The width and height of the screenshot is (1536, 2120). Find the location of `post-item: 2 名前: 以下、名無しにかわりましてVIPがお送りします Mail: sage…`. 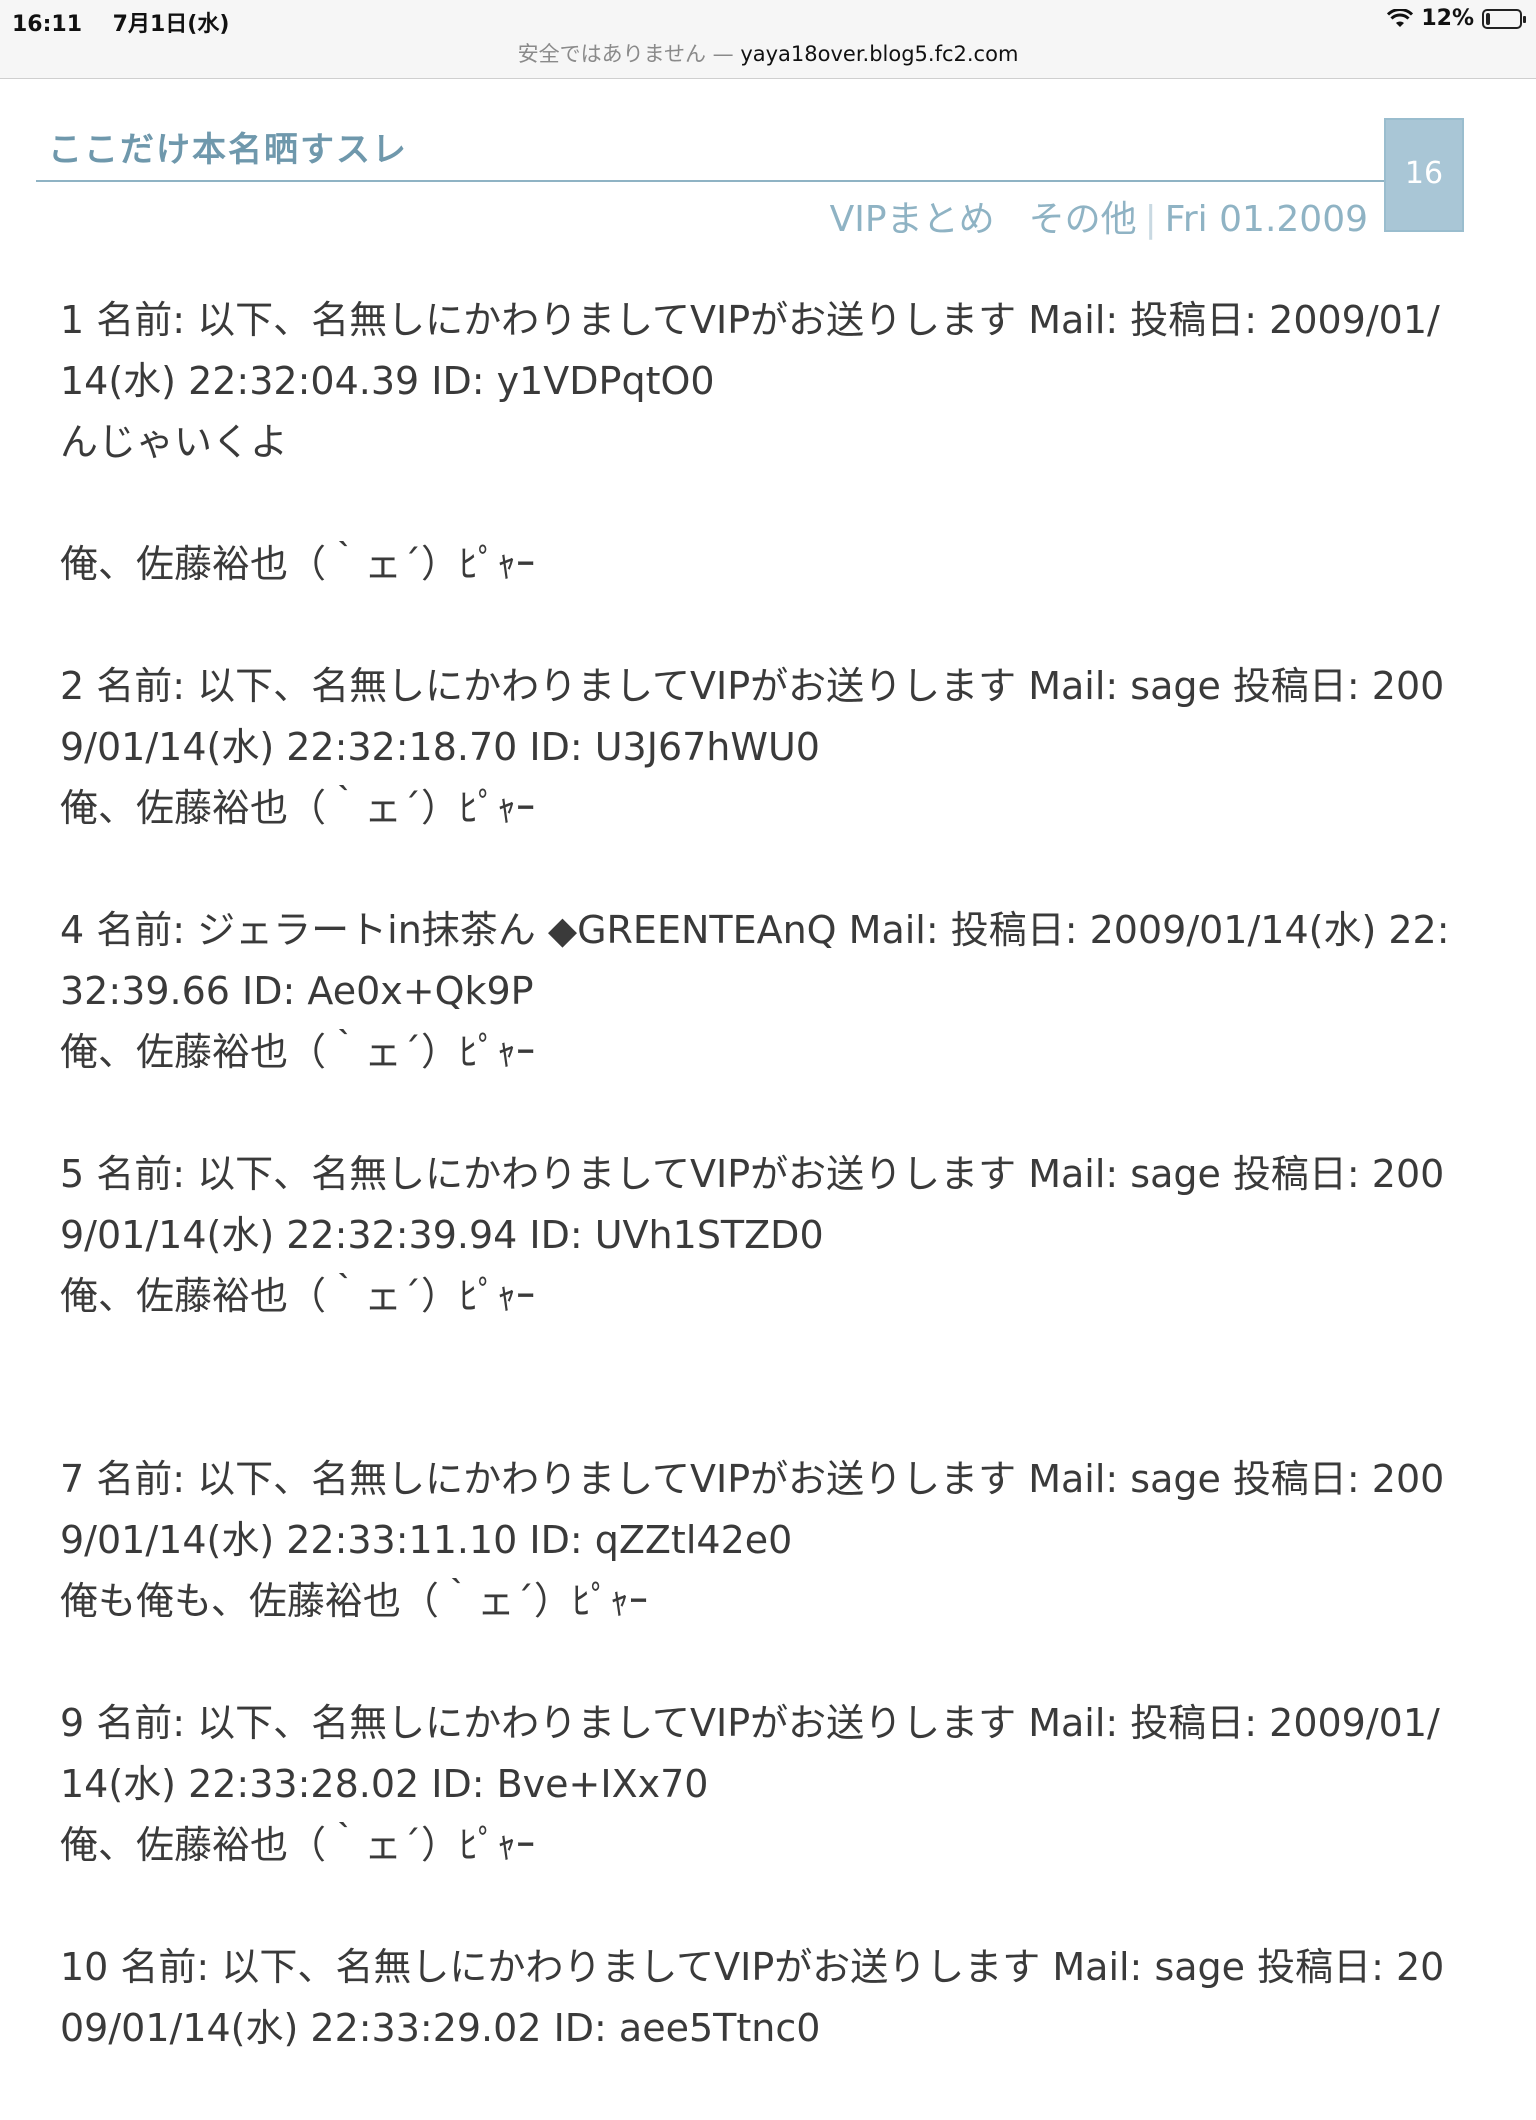

post-item: 2 名前: 以下、名無しにかわりましてVIPがお送りします Mail: sage… is located at coordinates (760, 747).